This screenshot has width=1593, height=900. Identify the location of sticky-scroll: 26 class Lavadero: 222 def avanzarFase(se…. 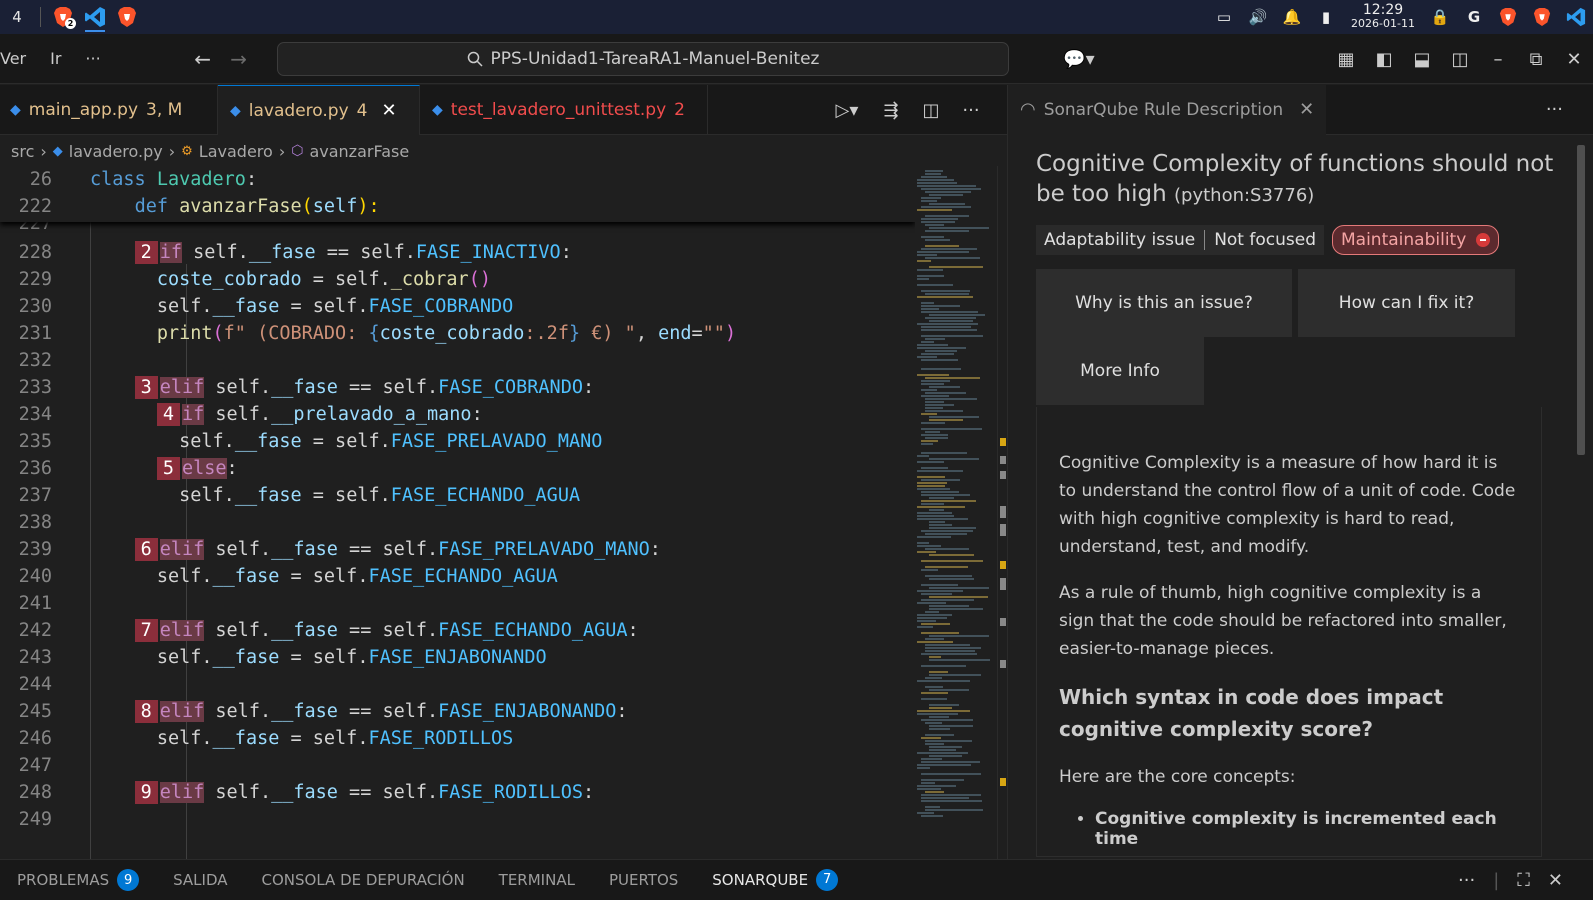
(457, 194).